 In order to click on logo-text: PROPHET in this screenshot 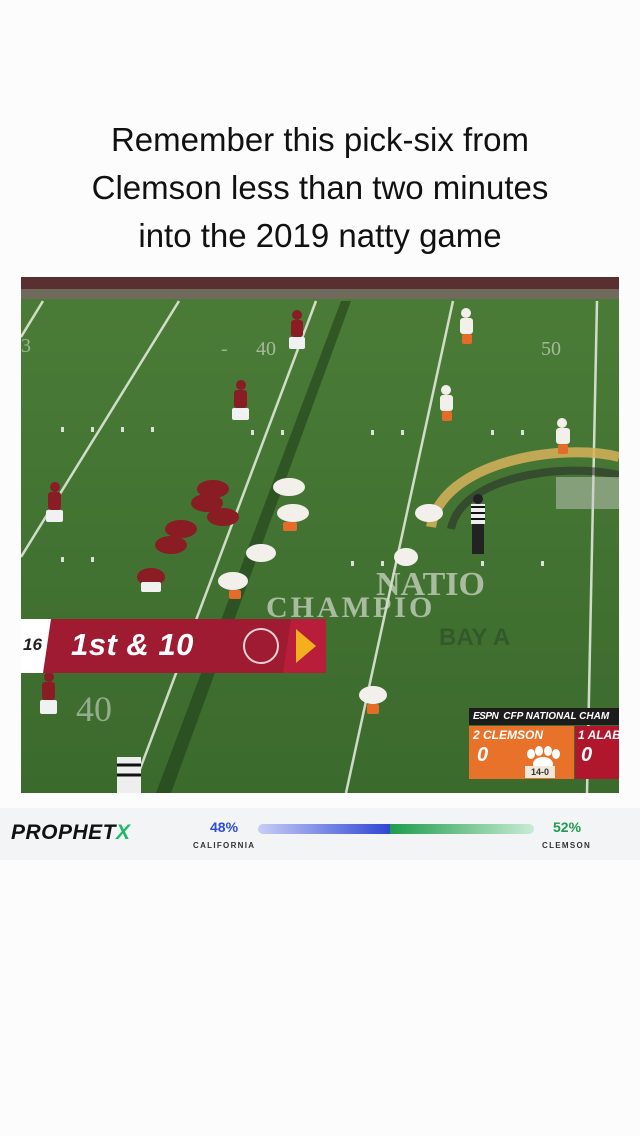, I will do `click(64, 832)`.